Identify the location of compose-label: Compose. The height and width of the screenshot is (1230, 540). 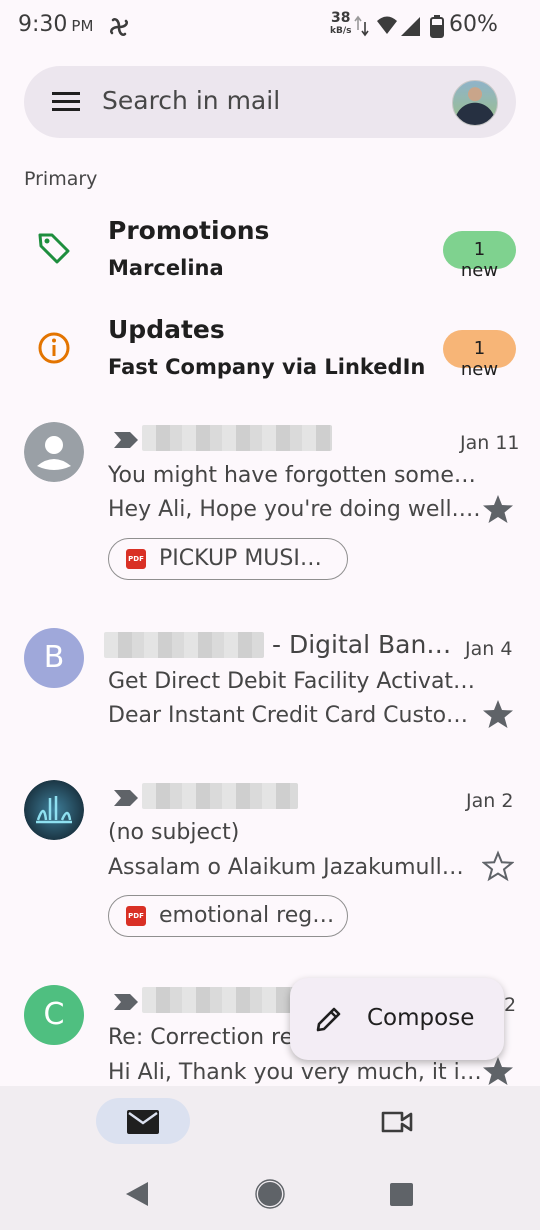
(421, 1018).